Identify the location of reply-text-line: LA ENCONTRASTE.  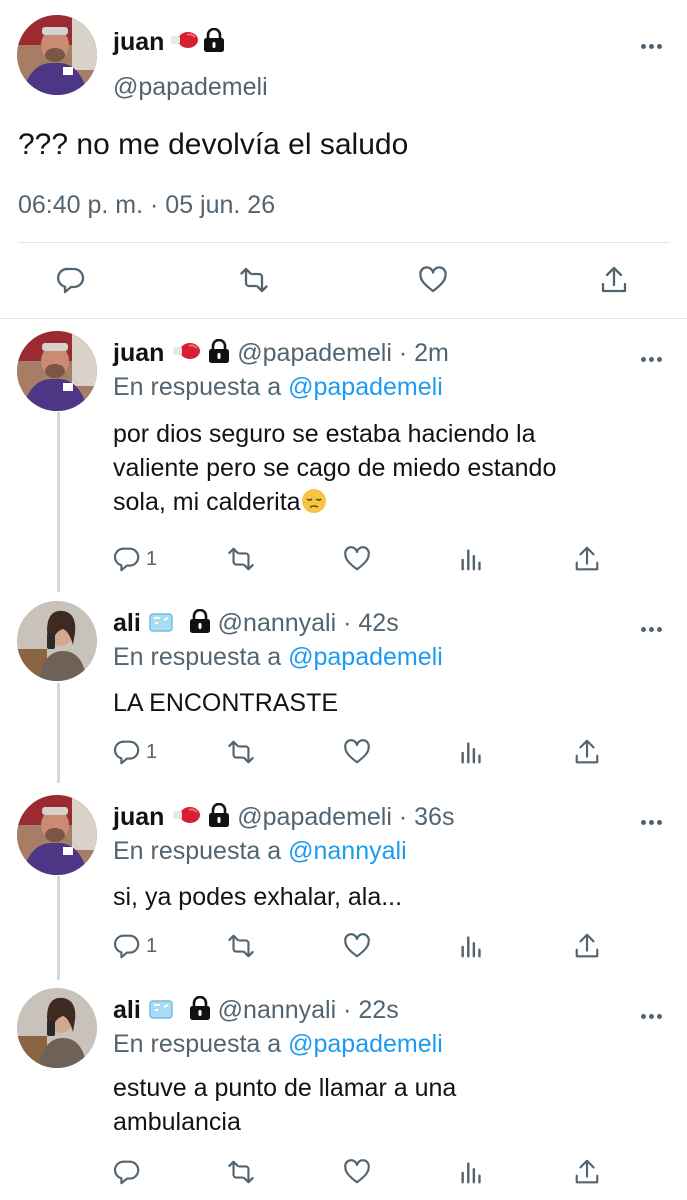
(226, 703).